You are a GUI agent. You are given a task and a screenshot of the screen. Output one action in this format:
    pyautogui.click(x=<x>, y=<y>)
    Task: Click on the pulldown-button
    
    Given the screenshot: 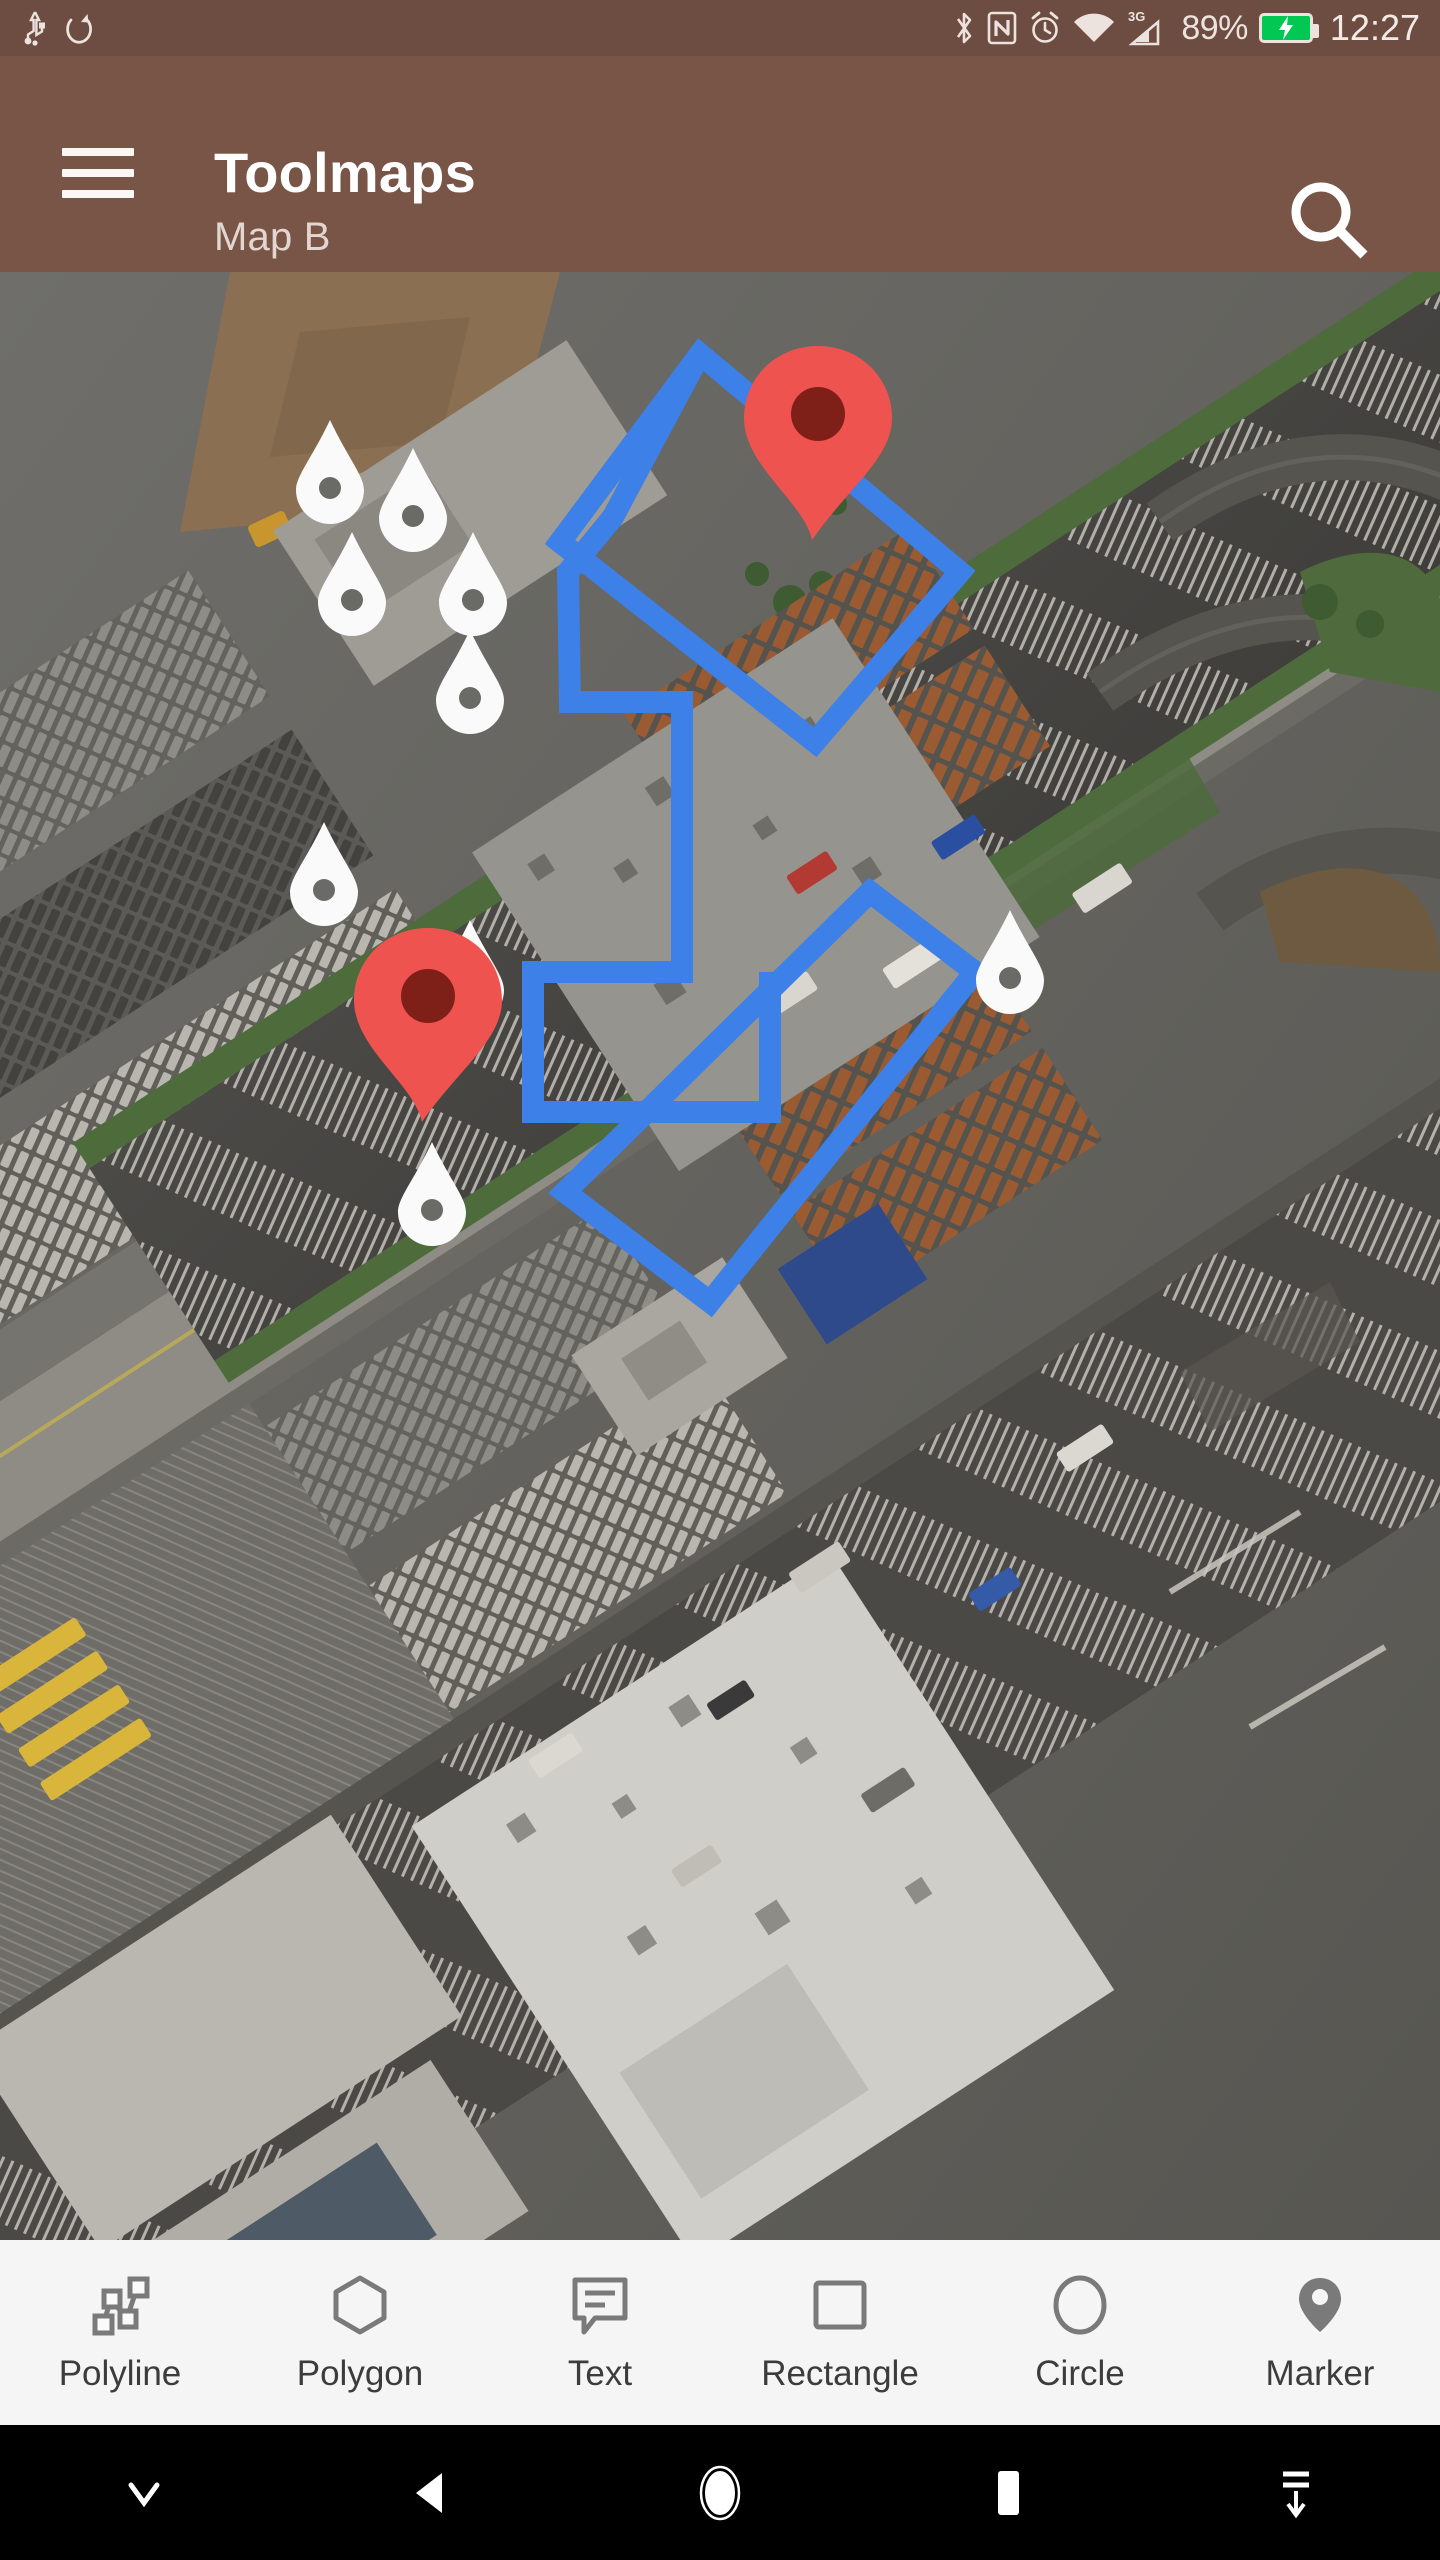 What is the action you would take?
    pyautogui.click(x=1296, y=2493)
    